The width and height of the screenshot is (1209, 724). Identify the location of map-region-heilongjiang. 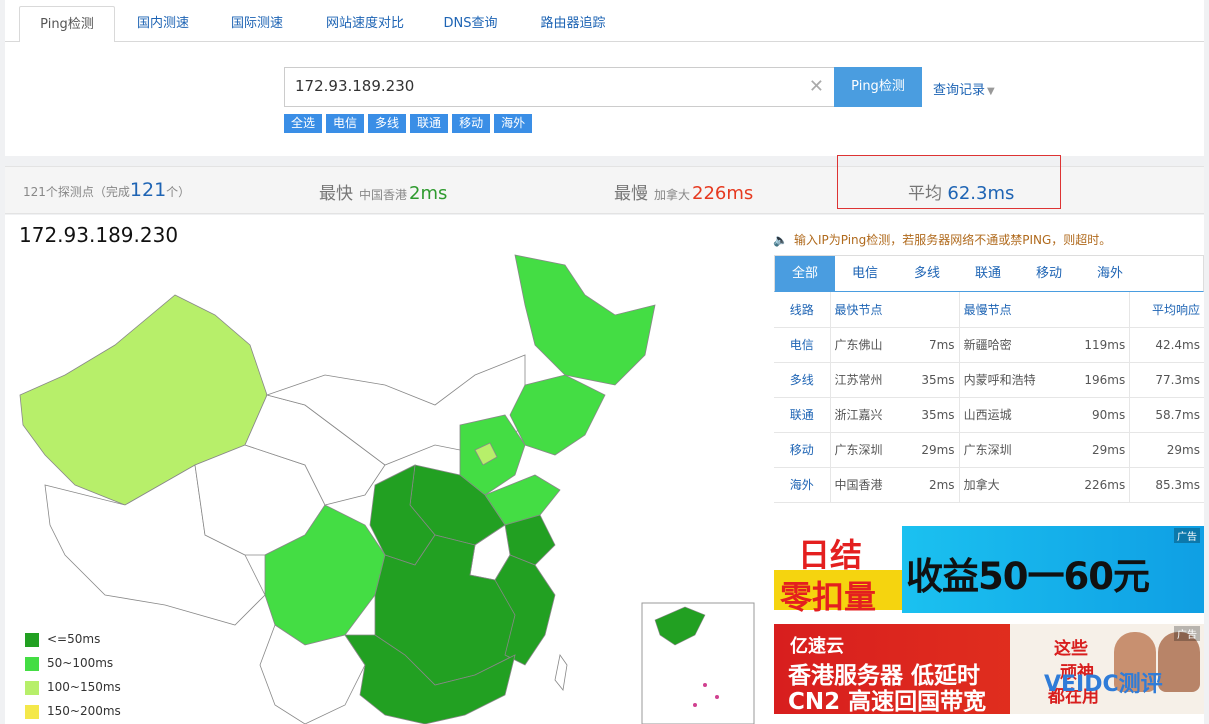
(585, 320).